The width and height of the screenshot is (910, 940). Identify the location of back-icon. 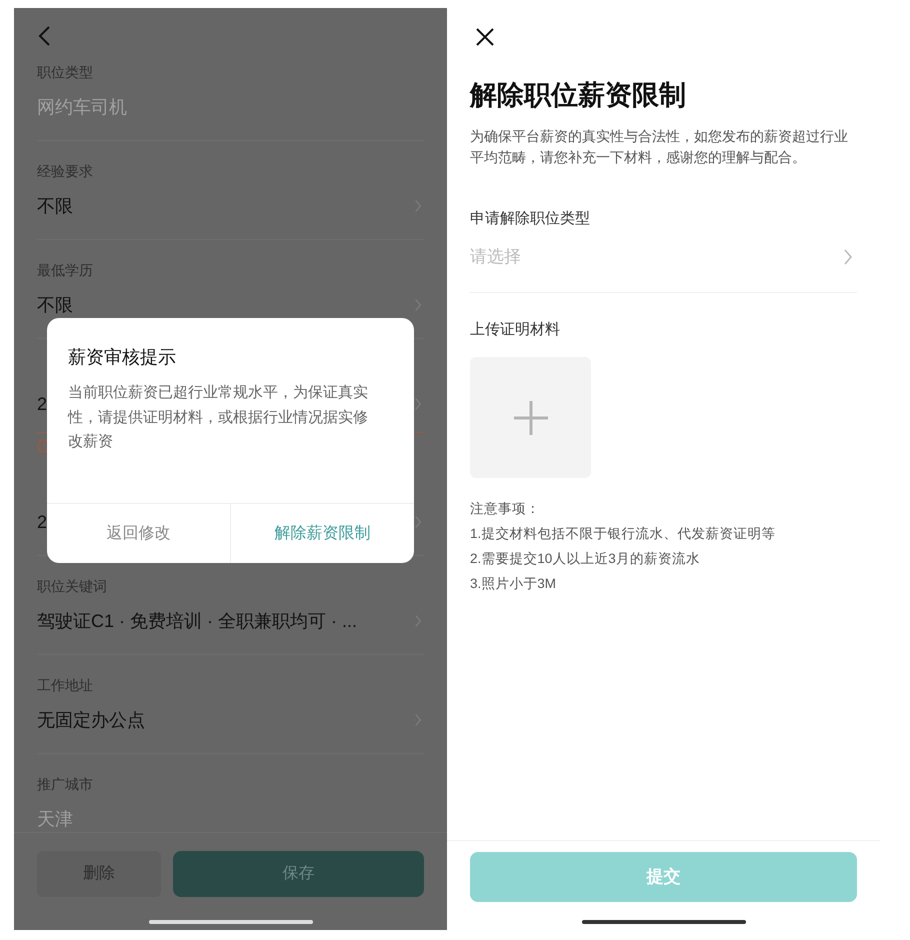
(44, 36).